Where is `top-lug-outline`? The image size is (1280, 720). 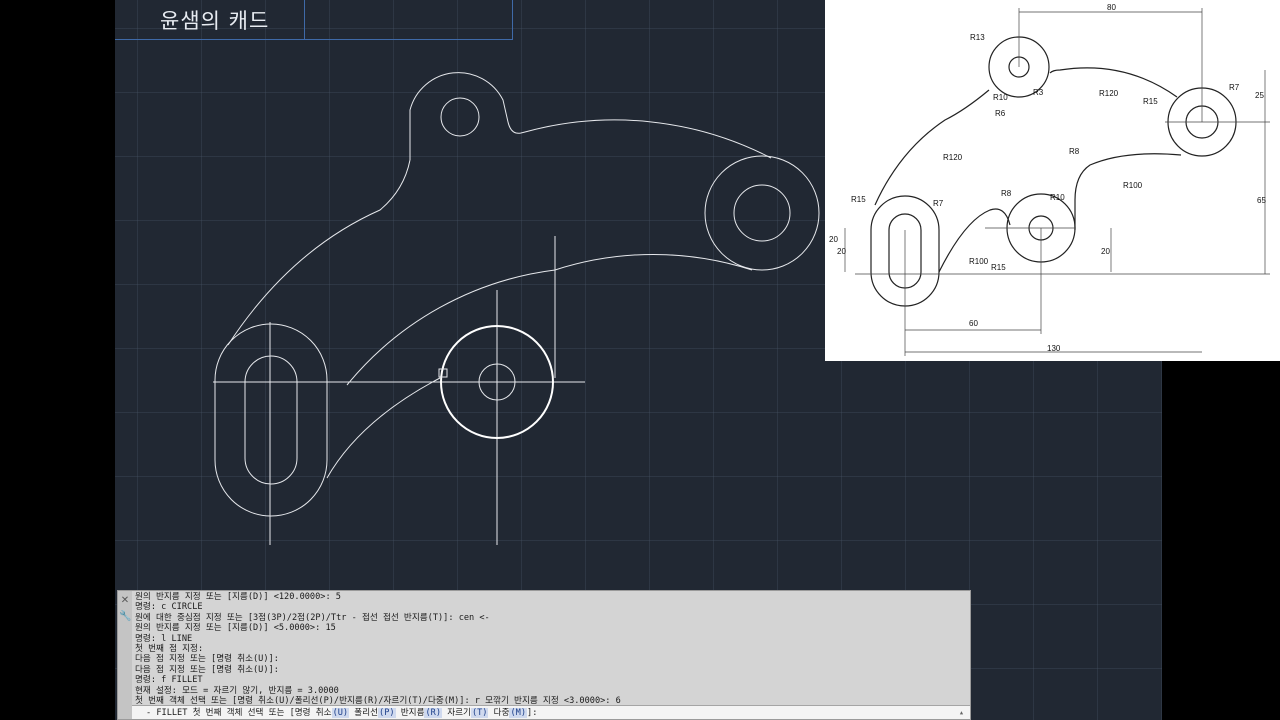 top-lug-outline is located at coordinates (590, 116).